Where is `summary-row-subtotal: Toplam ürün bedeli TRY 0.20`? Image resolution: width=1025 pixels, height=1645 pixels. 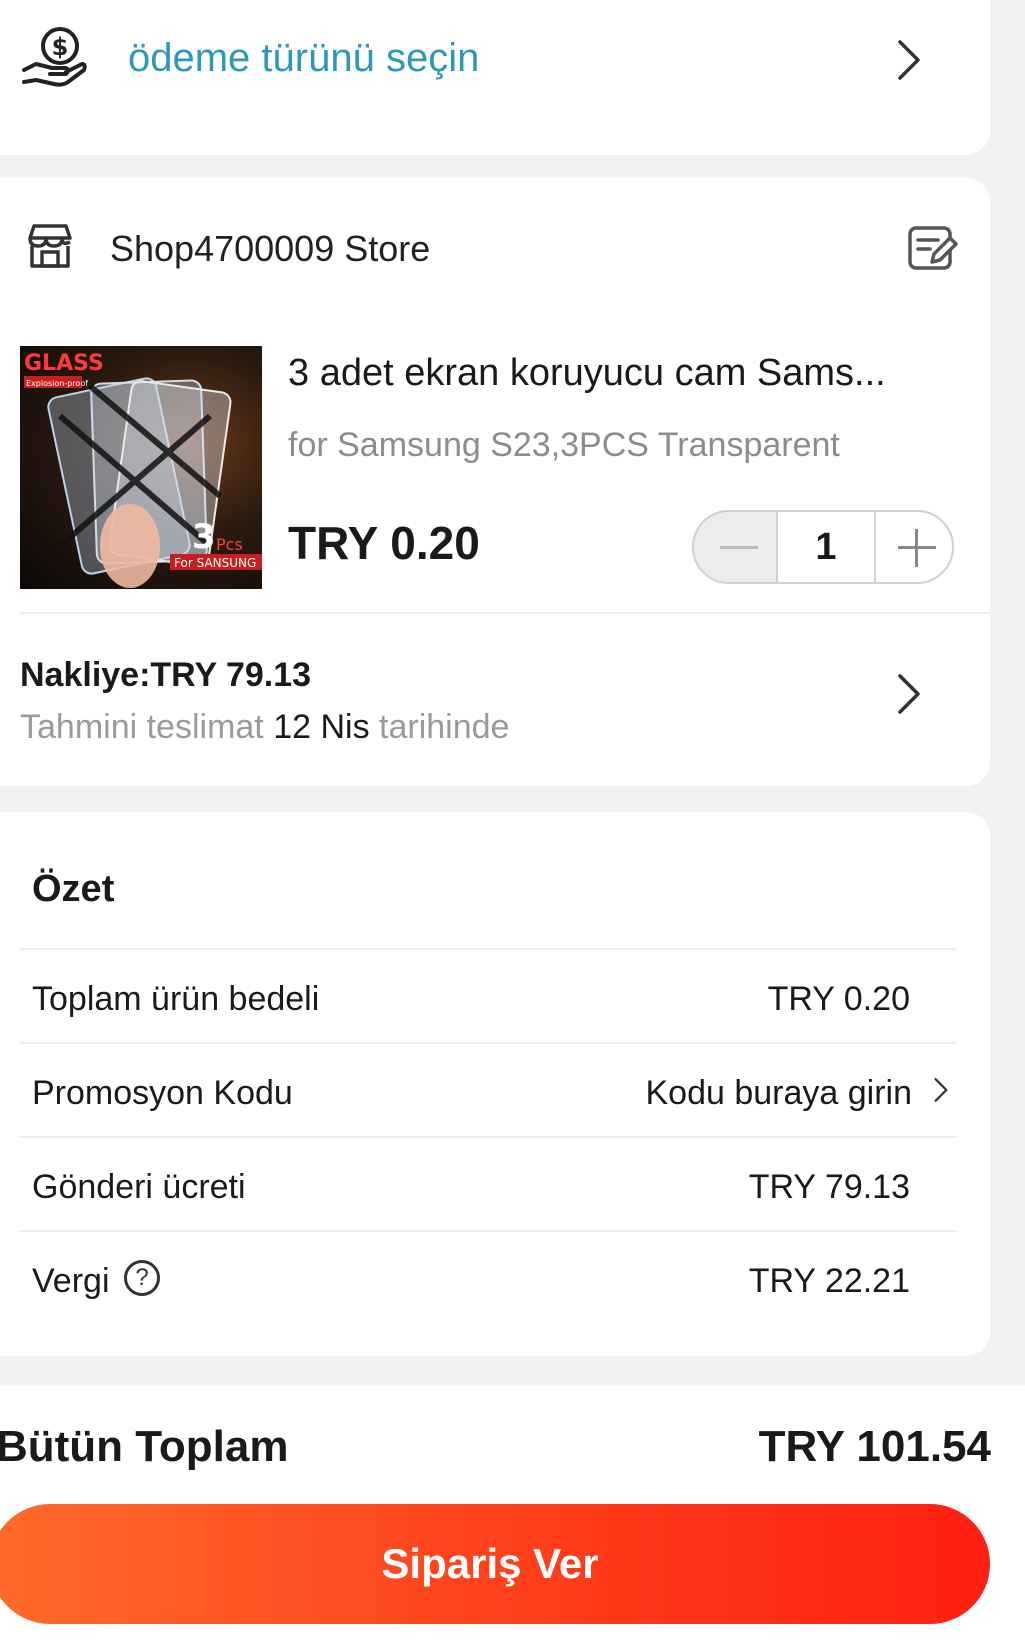
summary-row-subtotal: Toplam ürün bedeli TRY 0.20 is located at coordinates (488, 997).